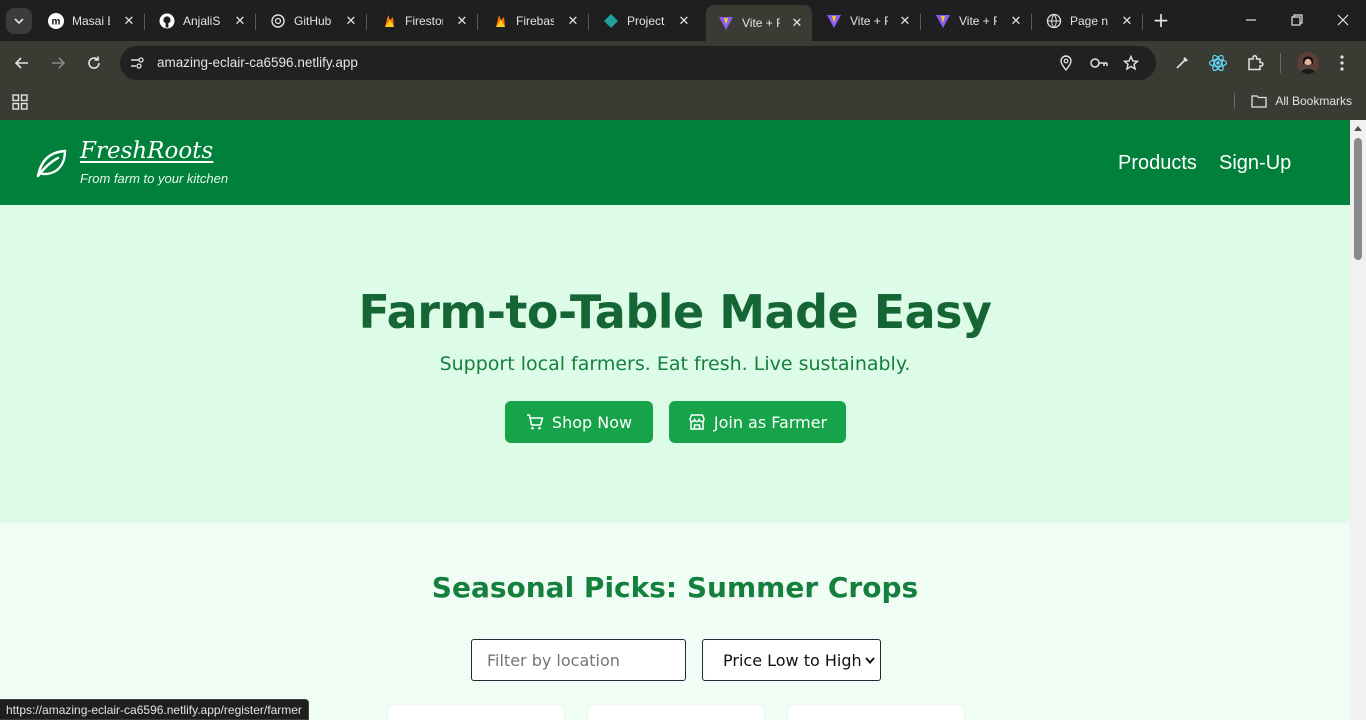 Image resolution: width=1366 pixels, height=720 pixels. I want to click on nav-products-link: Products, so click(1157, 163).